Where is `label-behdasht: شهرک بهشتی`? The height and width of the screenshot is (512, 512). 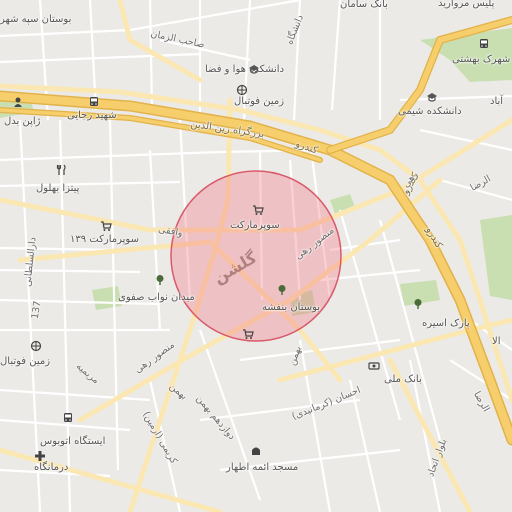
label-behdasht: شهرک بهشتی is located at coordinates (481, 60).